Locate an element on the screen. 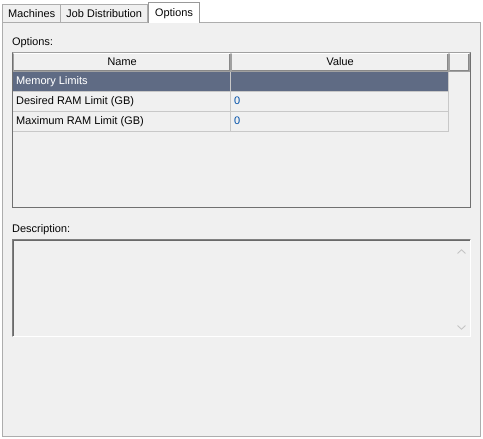 Image resolution: width=483 pixels, height=439 pixels. tab: Options is located at coordinates (174, 12).